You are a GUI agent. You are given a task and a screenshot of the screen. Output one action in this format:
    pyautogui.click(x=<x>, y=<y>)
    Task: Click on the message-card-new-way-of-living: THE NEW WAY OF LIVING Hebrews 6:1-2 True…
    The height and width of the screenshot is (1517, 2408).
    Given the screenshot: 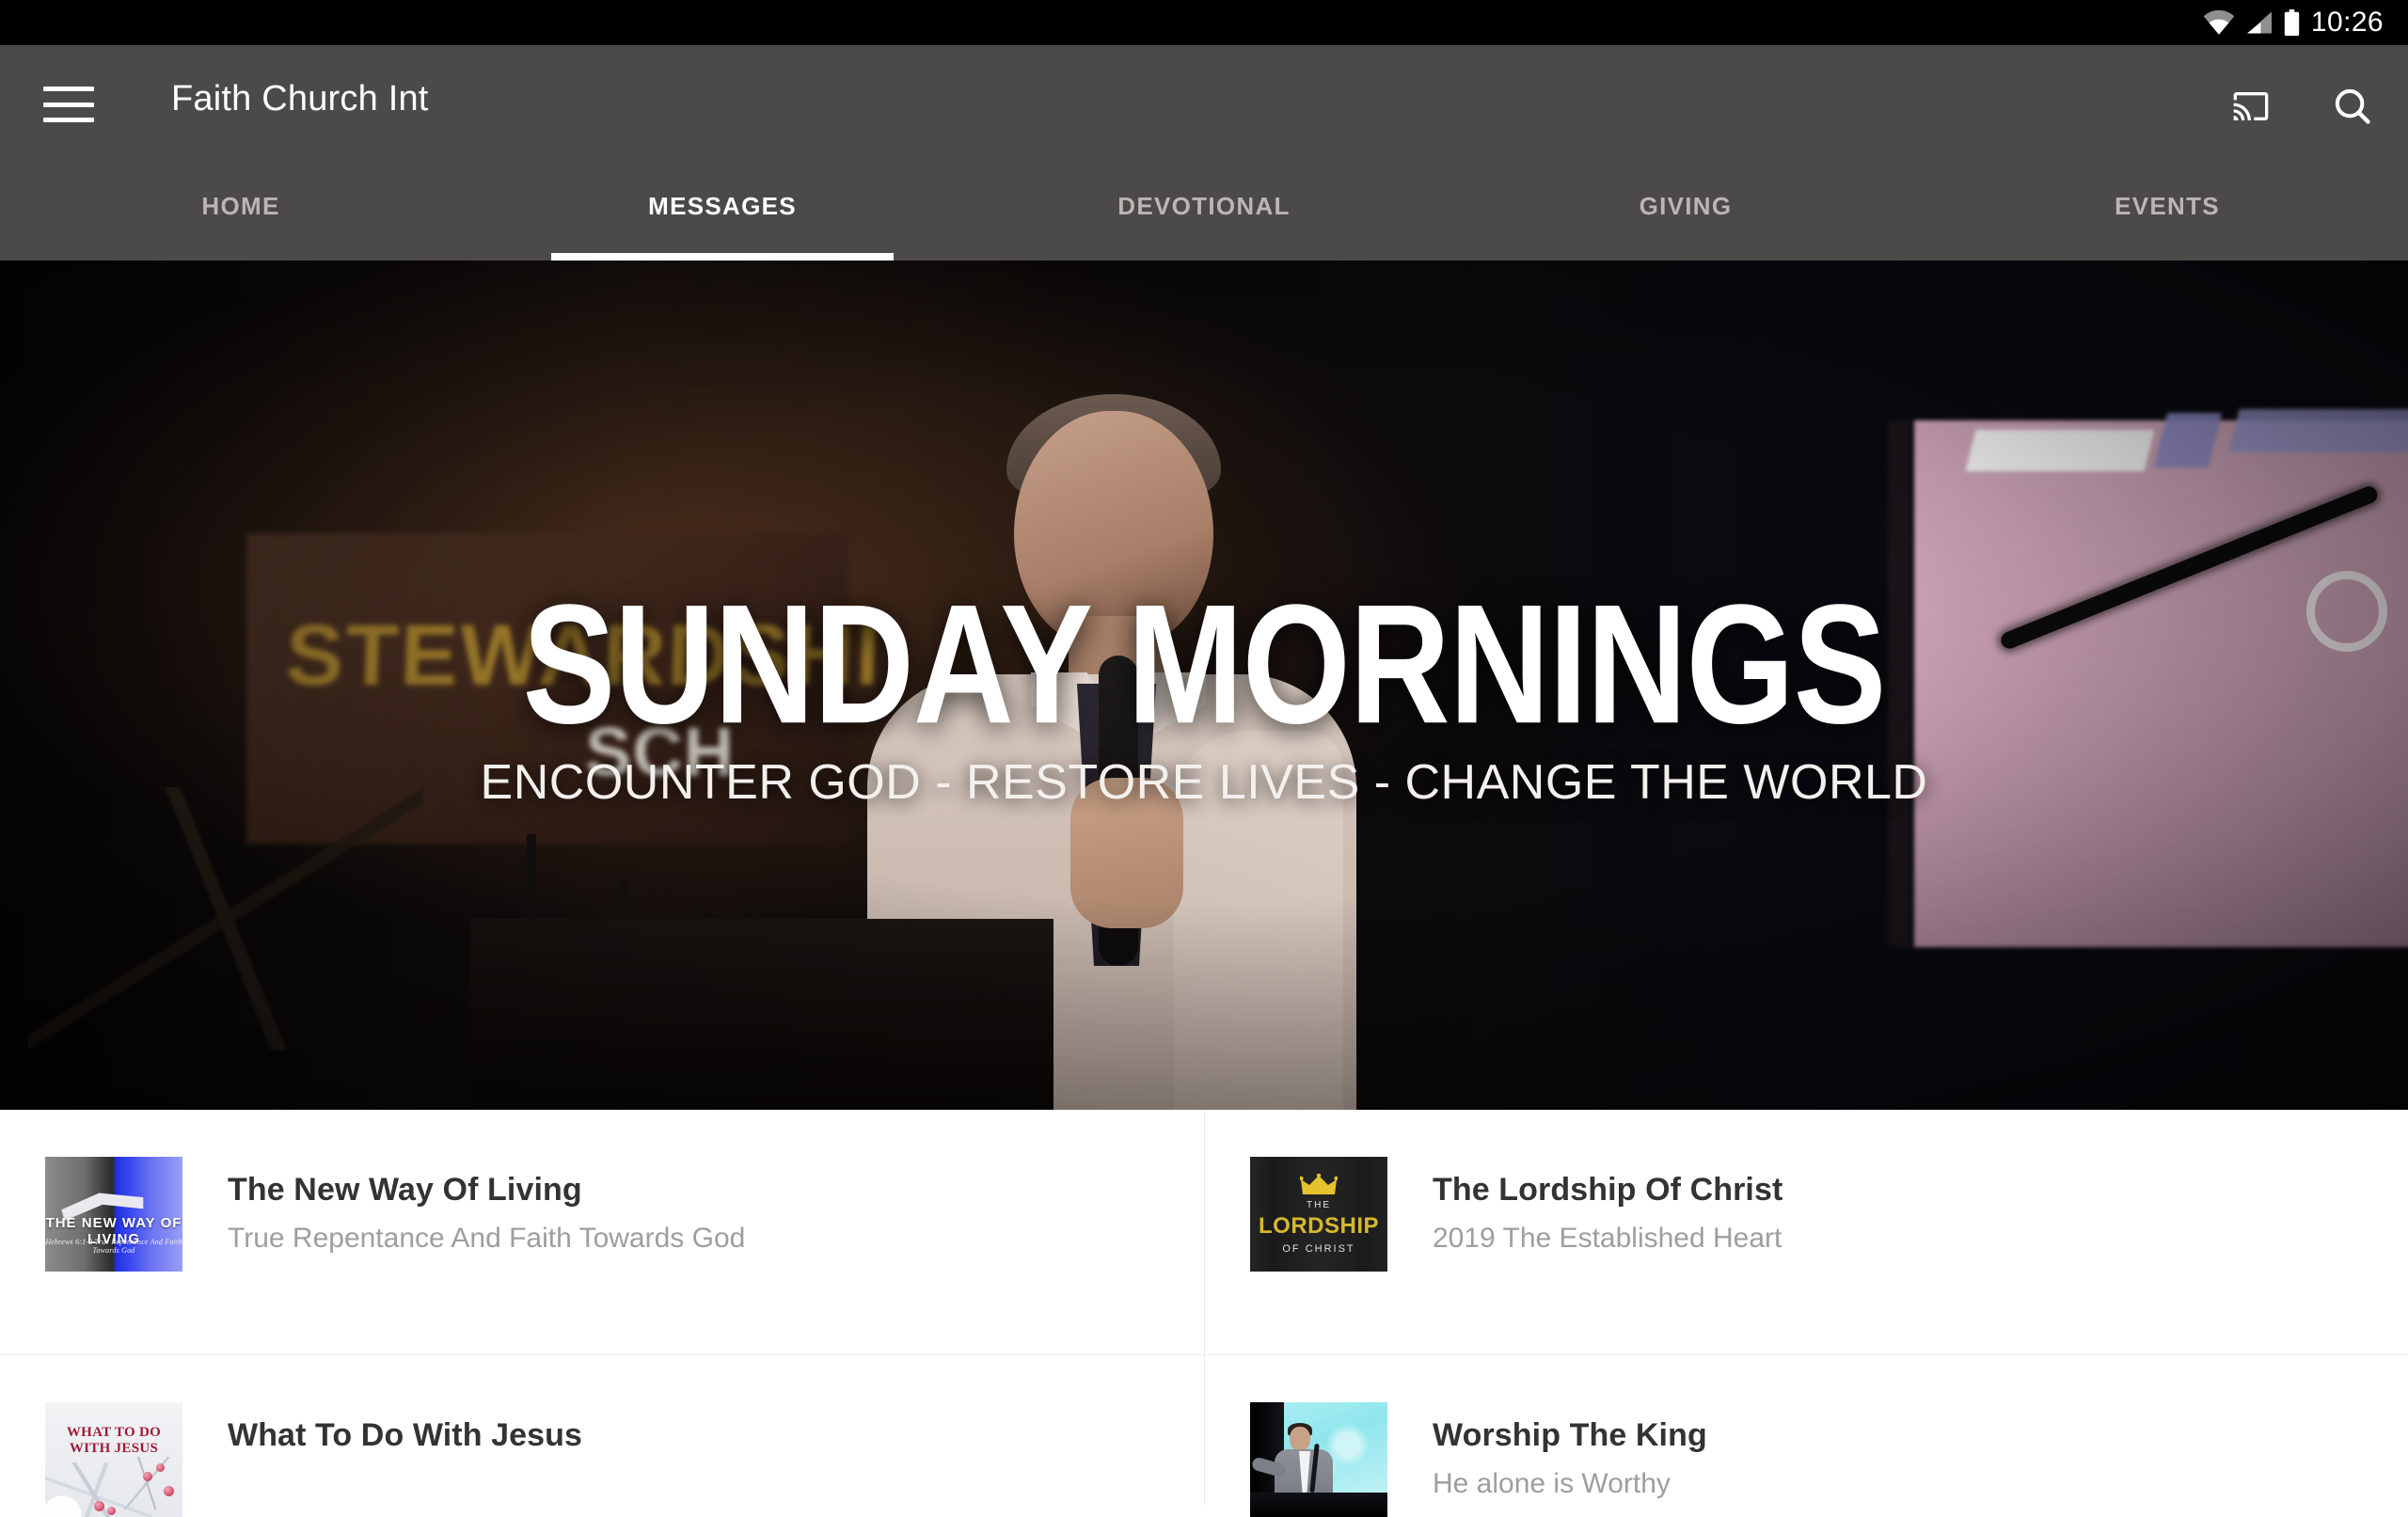 What is the action you would take?
    pyautogui.click(x=602, y=1232)
    